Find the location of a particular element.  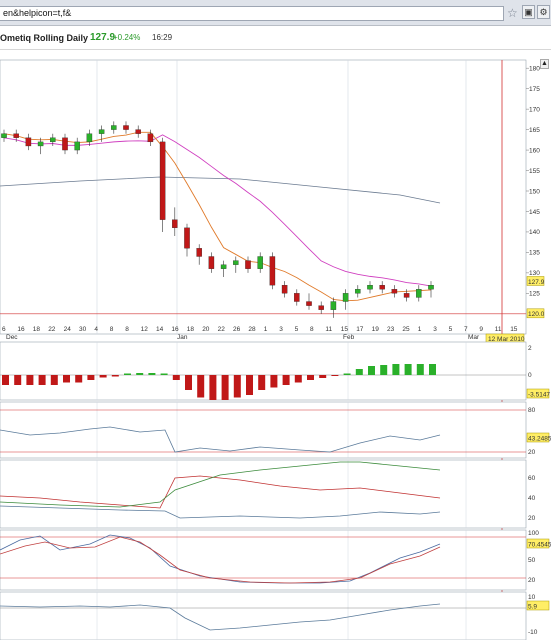

date-tick-label: 23 is located at coordinates (391, 329).